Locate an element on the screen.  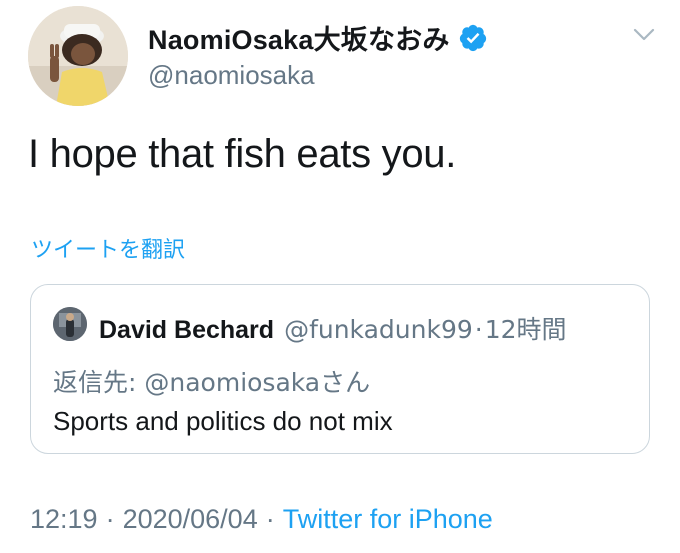
reply-to-suffix: さん is located at coordinates (345, 382).